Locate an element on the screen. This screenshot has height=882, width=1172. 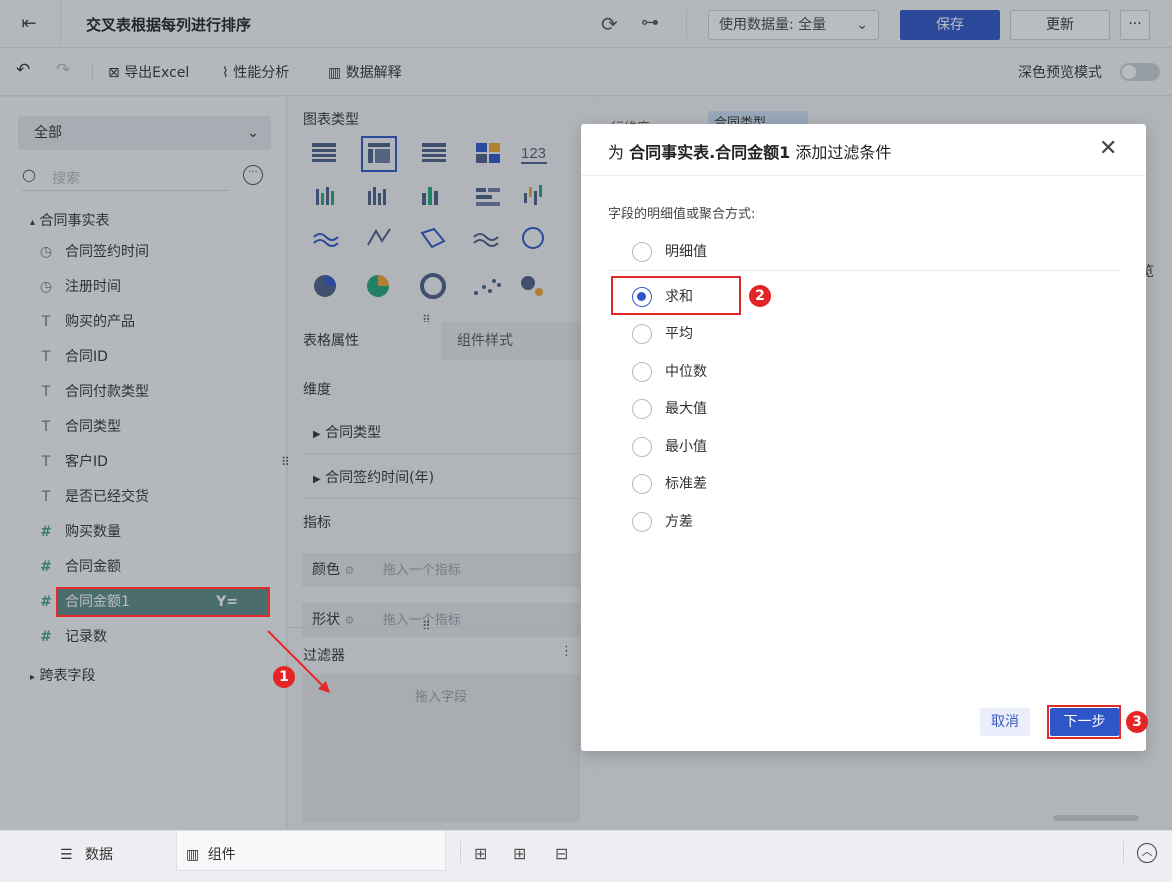
close-icon: ✕ is located at coordinates (1108, 148).